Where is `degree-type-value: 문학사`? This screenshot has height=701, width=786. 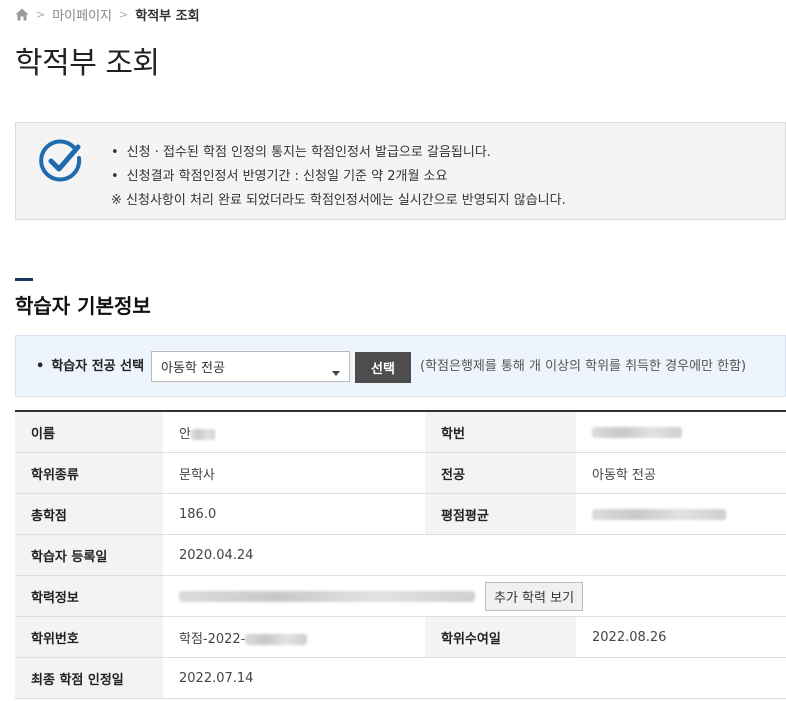 degree-type-value: 문학사 is located at coordinates (294, 473).